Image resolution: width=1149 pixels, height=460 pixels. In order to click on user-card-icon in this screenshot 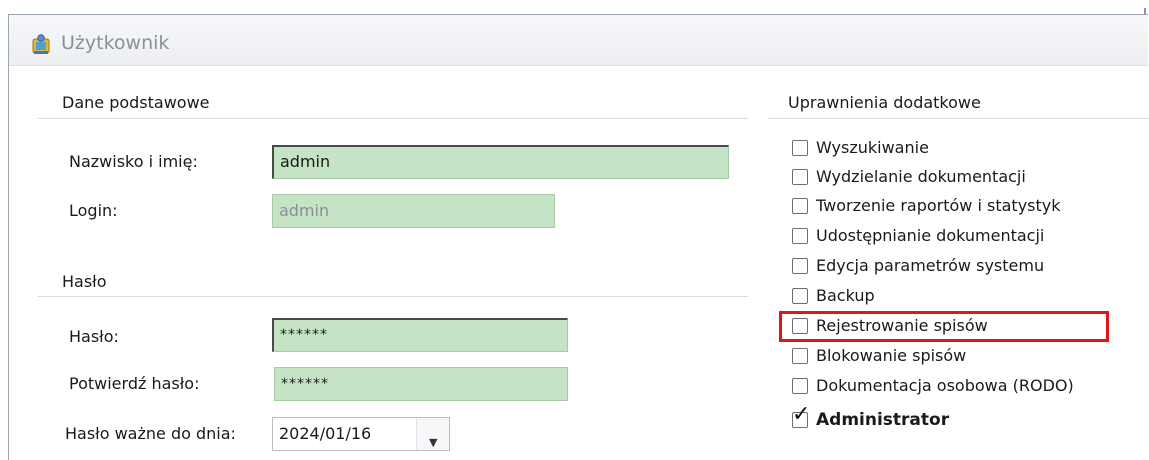, I will do `click(41, 44)`.